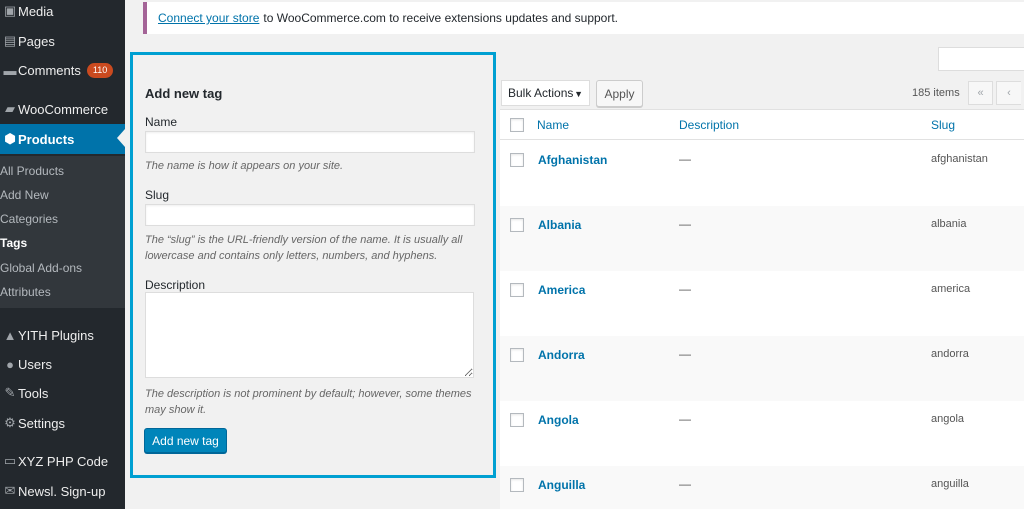  I want to click on menu-item-tools: ✎ Tools, so click(62, 393).